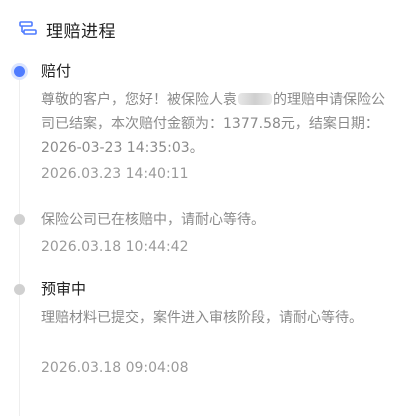 This screenshot has width=401, height=416. I want to click on timeline-dot-active, so click(19, 71).